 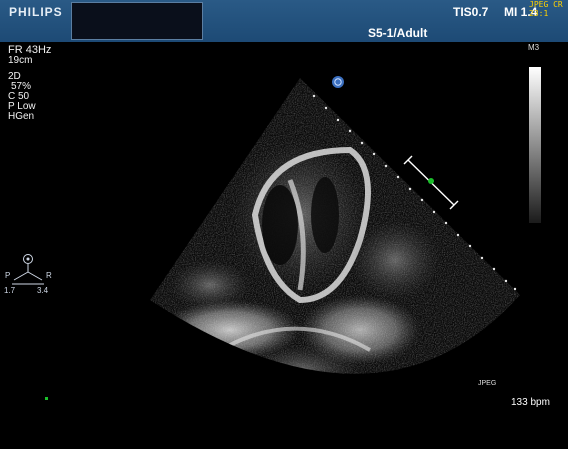 I want to click on orientation-right-value: 3.4, so click(x=43, y=290).